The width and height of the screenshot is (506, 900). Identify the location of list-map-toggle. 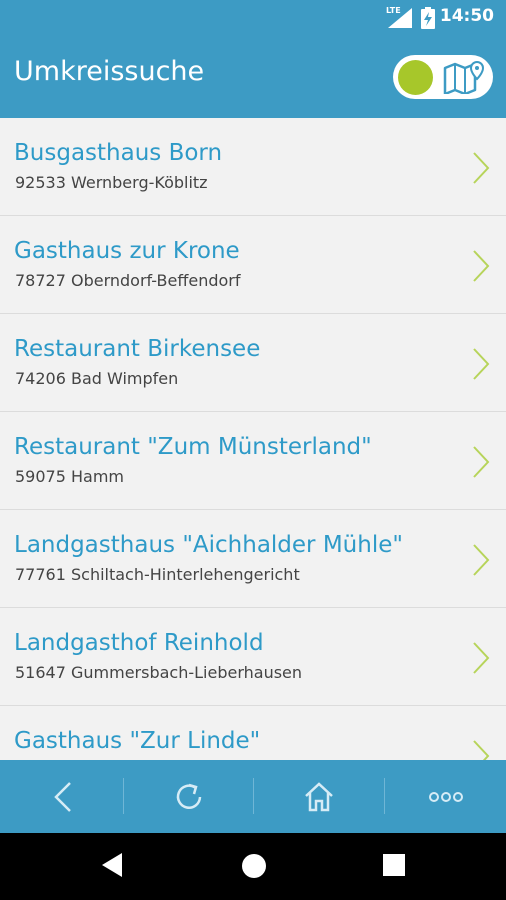
(443, 77).